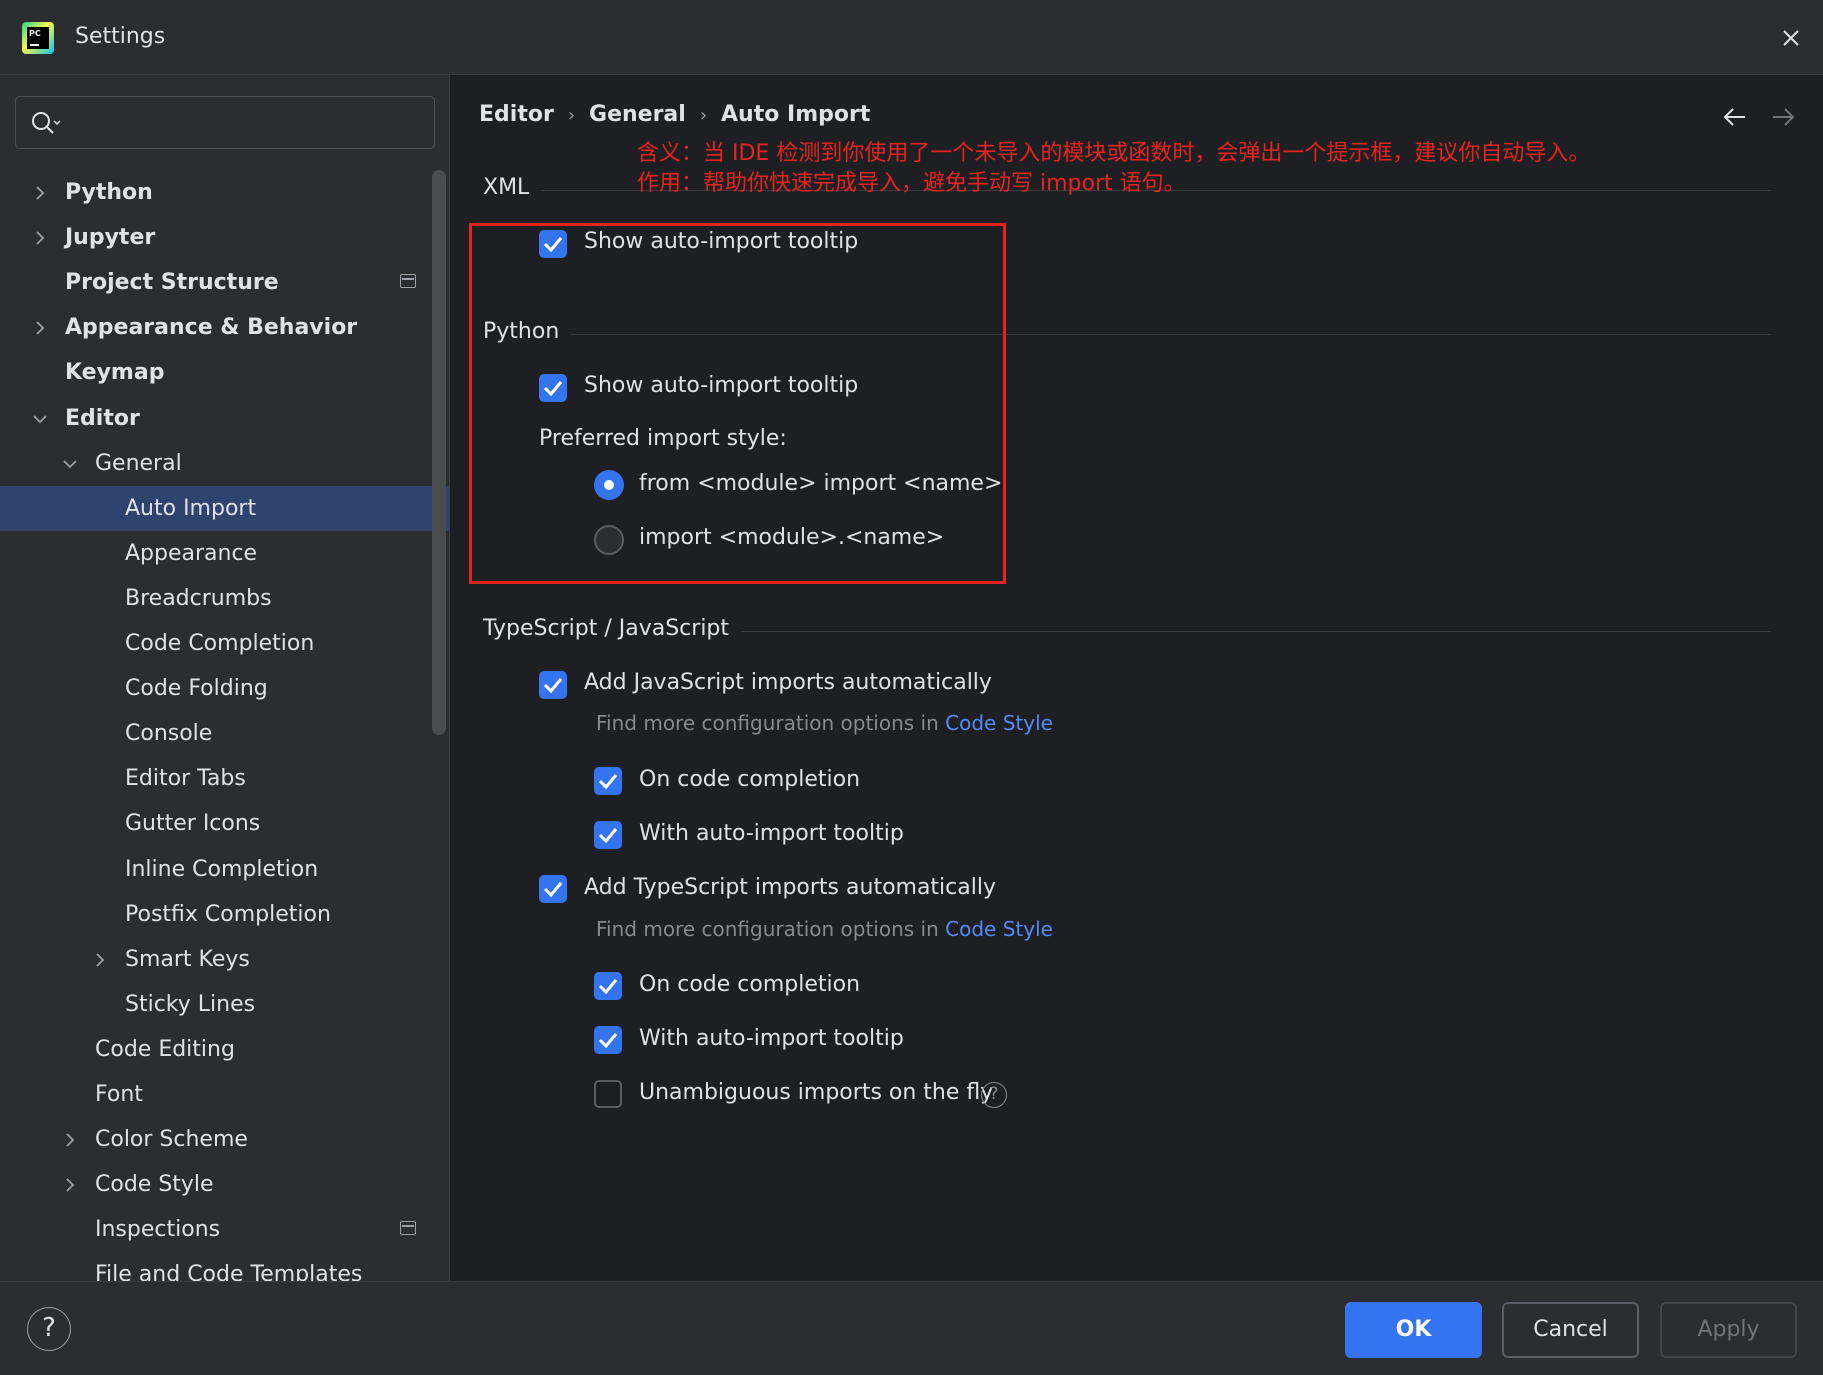  Describe the element at coordinates (224, 1139) in the screenshot. I see `sidebar-item: Color Scheme` at that location.